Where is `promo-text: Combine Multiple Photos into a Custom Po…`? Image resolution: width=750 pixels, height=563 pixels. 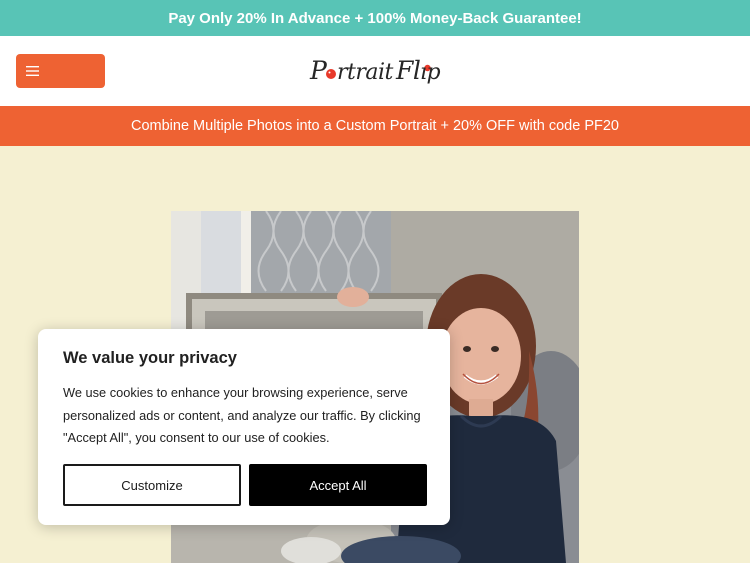 promo-text: Combine Multiple Photos into a Custom Po… is located at coordinates (375, 126).